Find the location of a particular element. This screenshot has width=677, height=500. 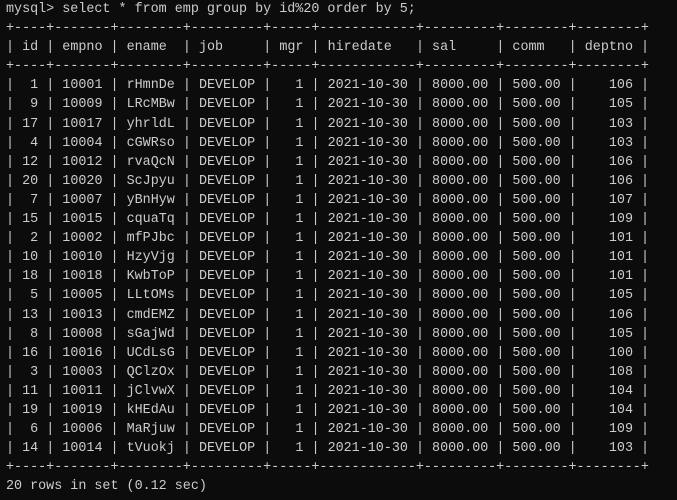

cell-empno: 10006 is located at coordinates (82, 430).